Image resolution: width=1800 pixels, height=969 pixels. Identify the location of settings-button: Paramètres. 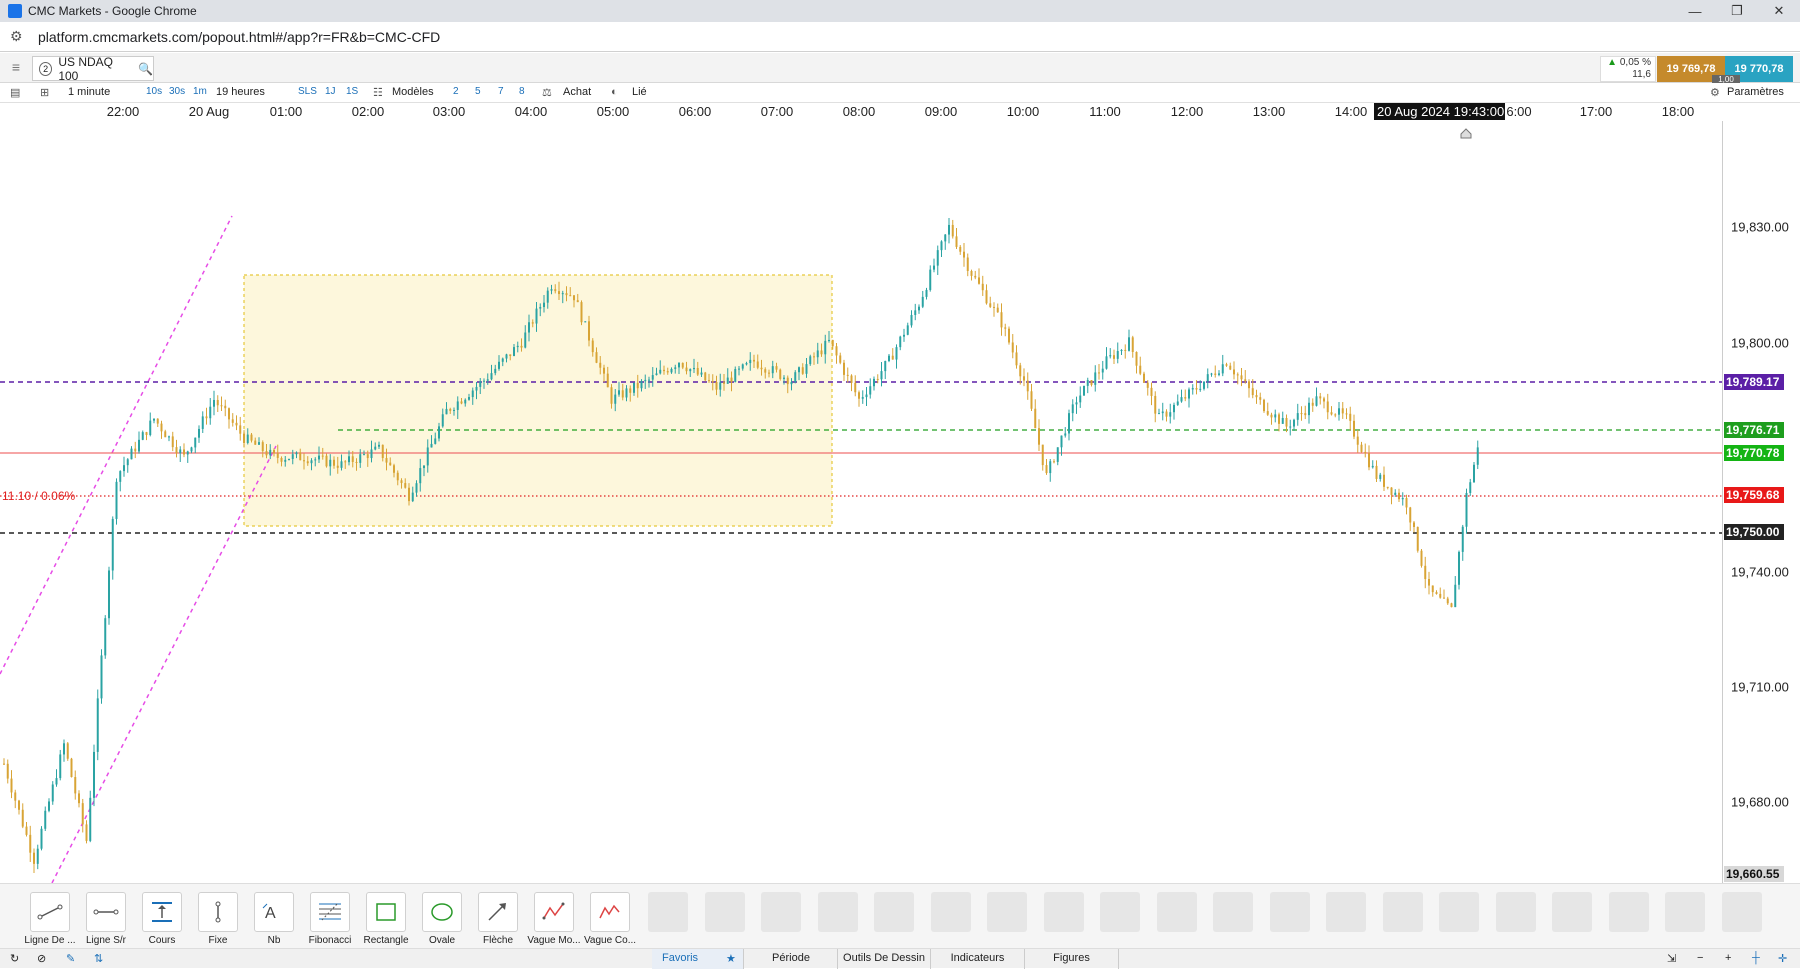
(1755, 92).